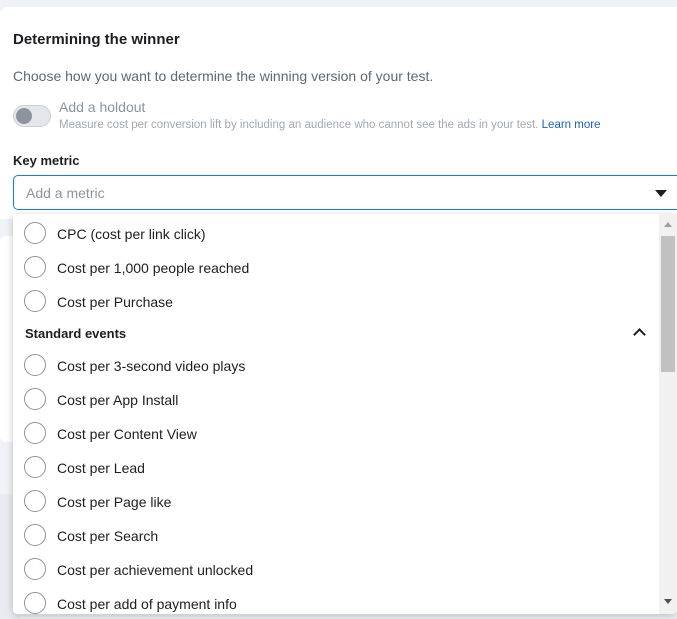 This screenshot has width=677, height=619. What do you see at coordinates (102, 107) in the screenshot?
I see `holdout-label: Add a holdout` at bounding box center [102, 107].